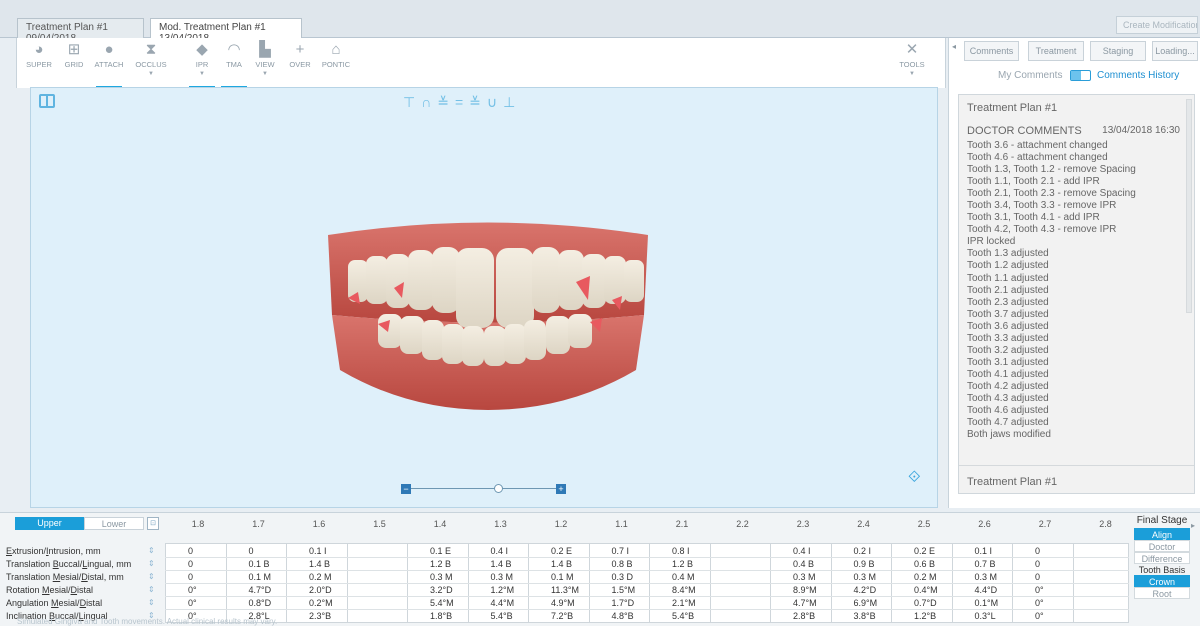 This screenshot has width=1200, height=626. What do you see at coordinates (682, 524) in the screenshot?
I see `tooth-column-header: 2.1` at bounding box center [682, 524].